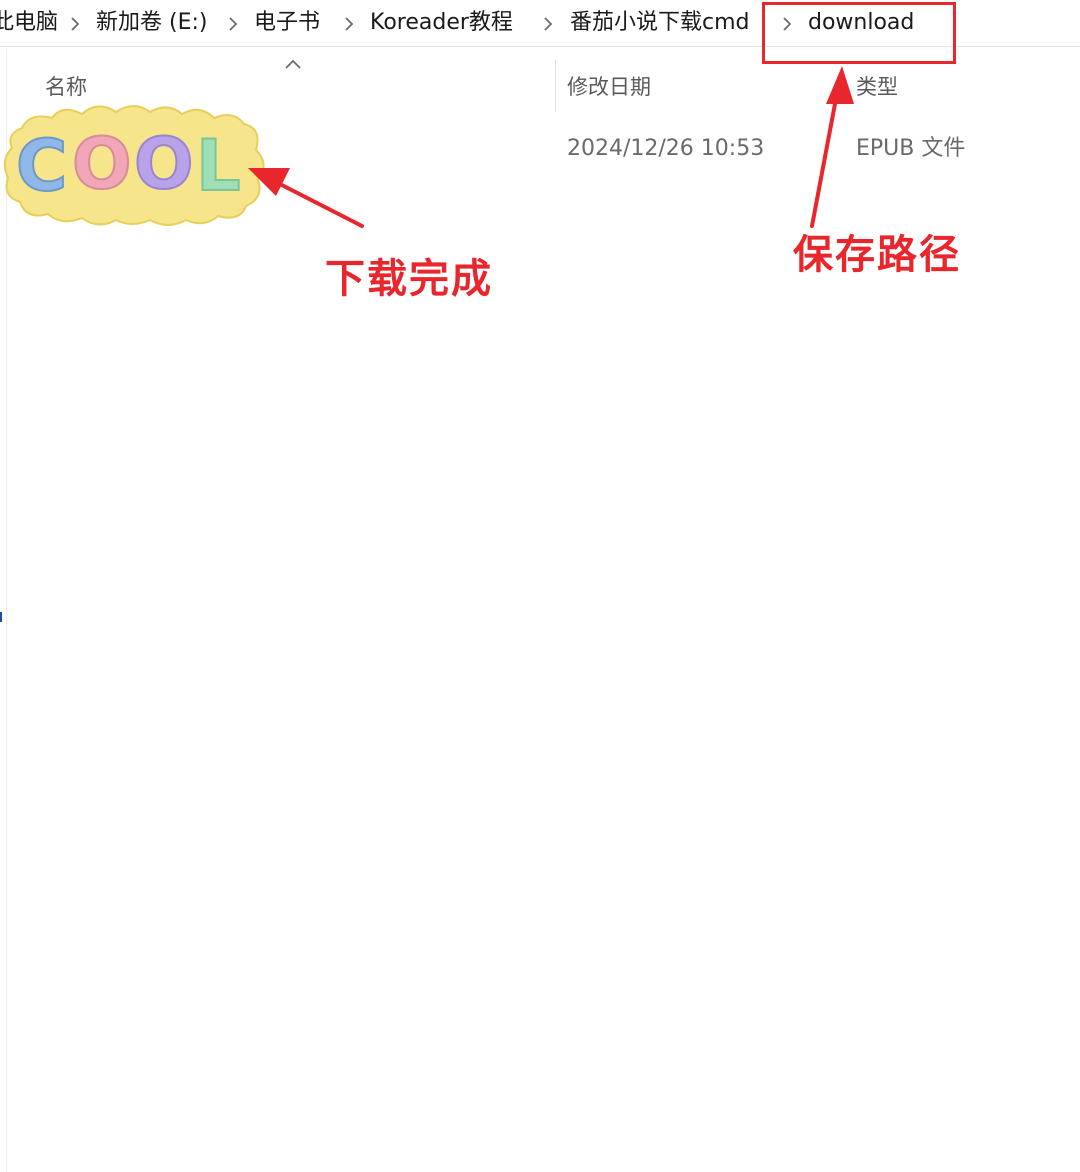 The width and height of the screenshot is (1080, 1172). What do you see at coordinates (409, 279) in the screenshot?
I see `annotation-download-complete: 下载完成` at bounding box center [409, 279].